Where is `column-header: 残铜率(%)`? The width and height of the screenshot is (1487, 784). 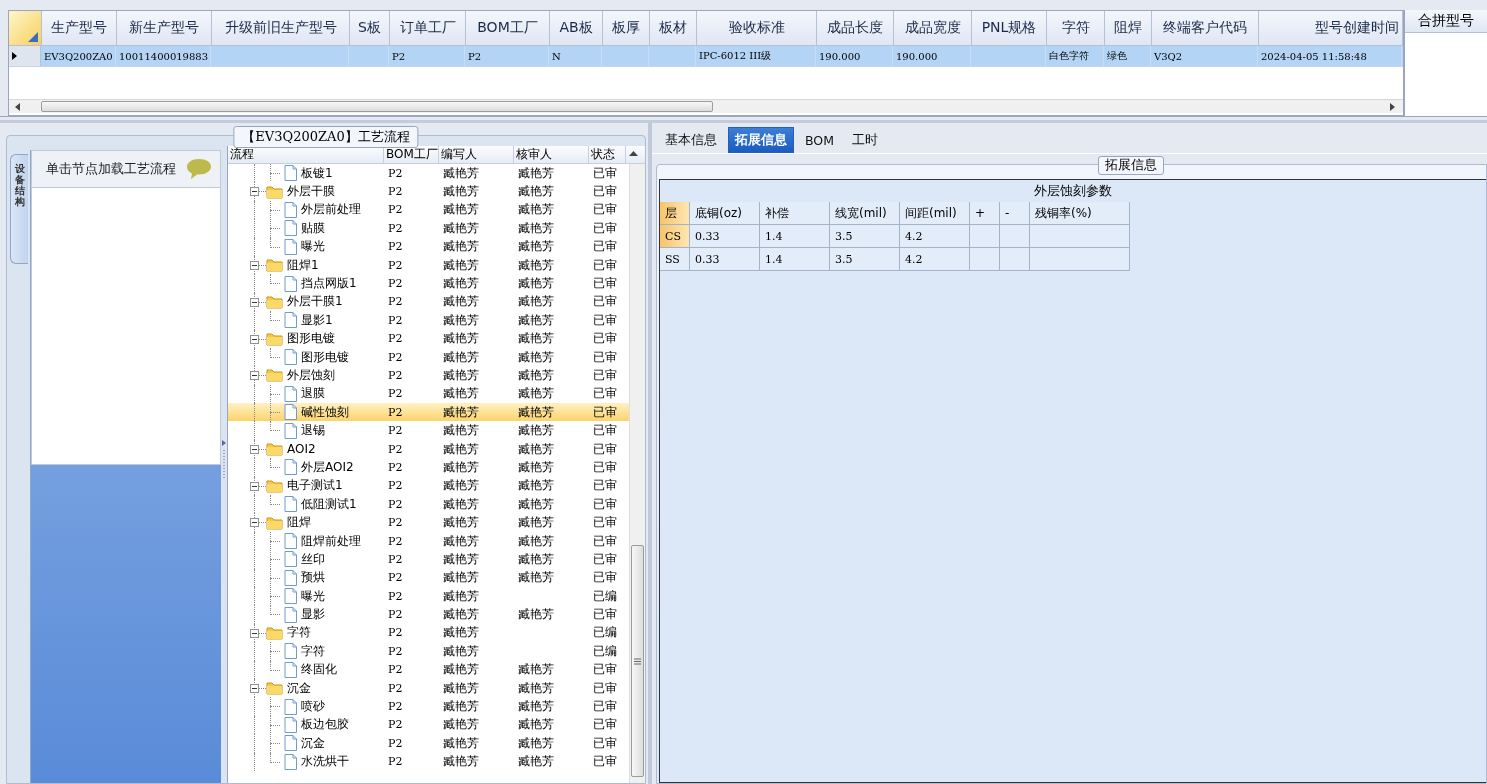
column-header: 残铜率(%) is located at coordinates (1080, 213).